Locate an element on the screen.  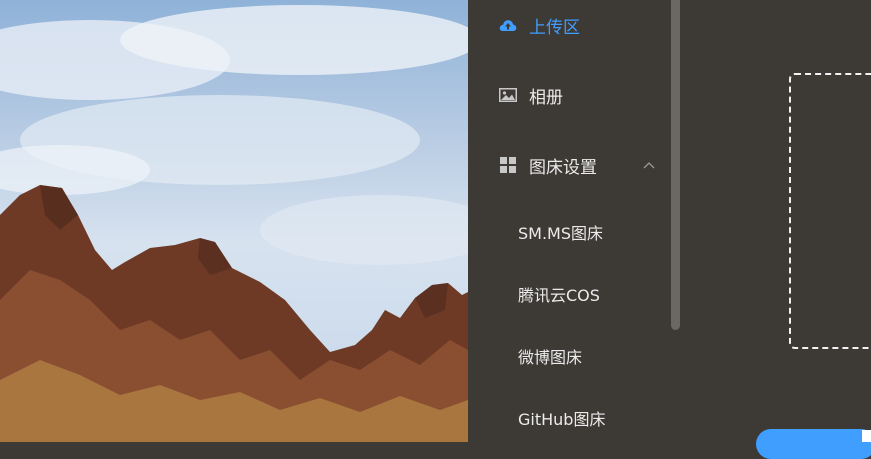
sidebar-scrollbar is located at coordinates (675, 165).